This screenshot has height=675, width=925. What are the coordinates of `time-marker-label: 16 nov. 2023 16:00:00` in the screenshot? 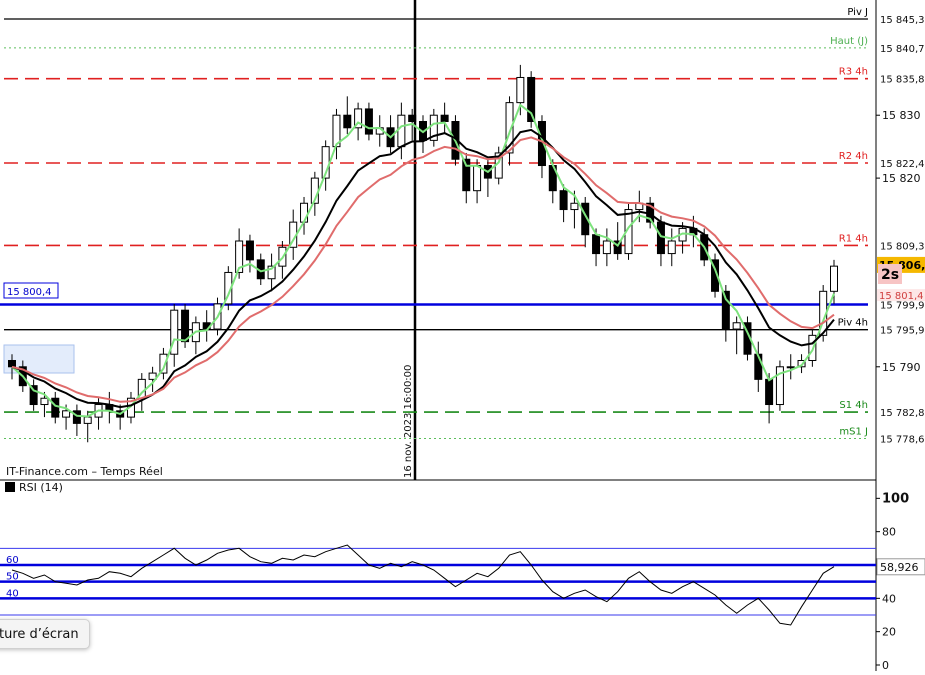 It's located at (408, 421).